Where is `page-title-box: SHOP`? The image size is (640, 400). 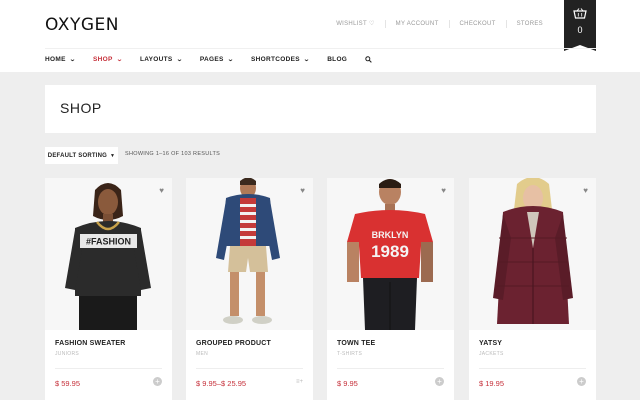 page-title-box: SHOP is located at coordinates (320, 109).